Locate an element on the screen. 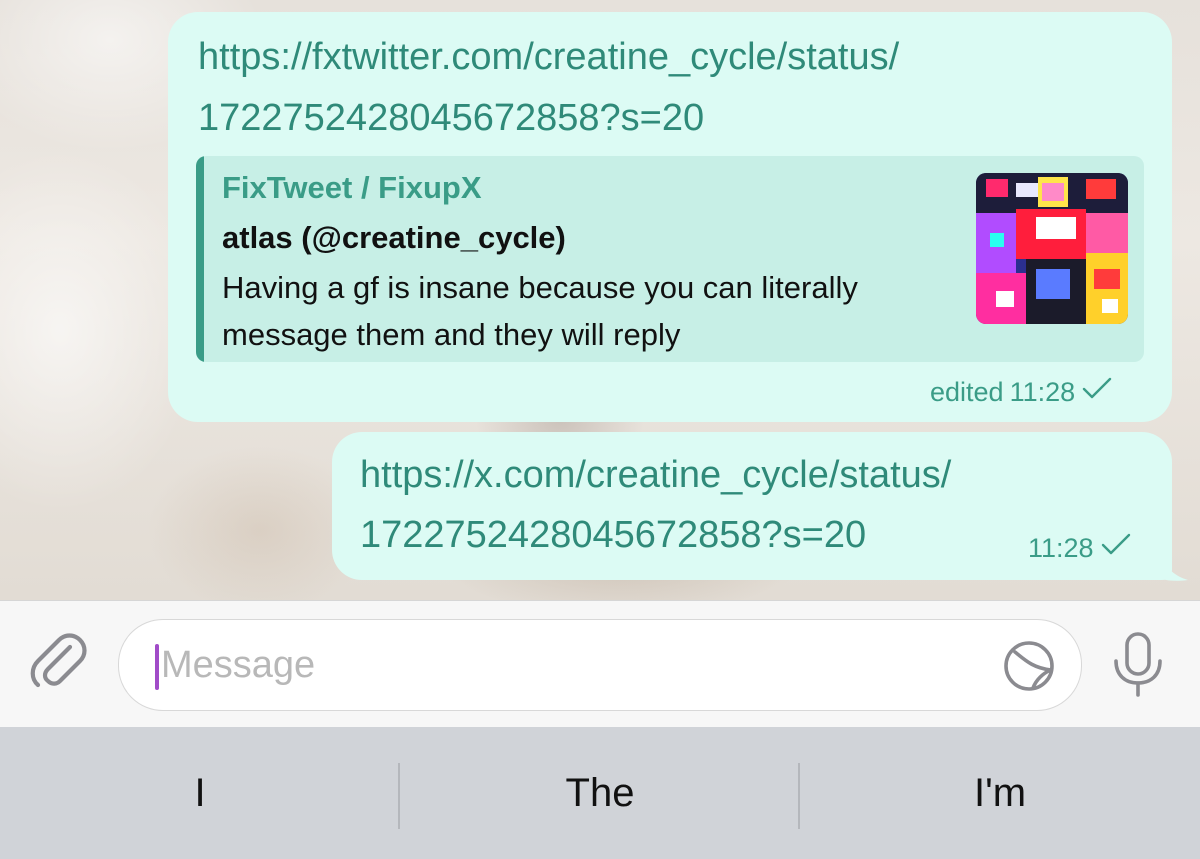 The width and height of the screenshot is (1200, 859). message-input: Message is located at coordinates (600, 665).